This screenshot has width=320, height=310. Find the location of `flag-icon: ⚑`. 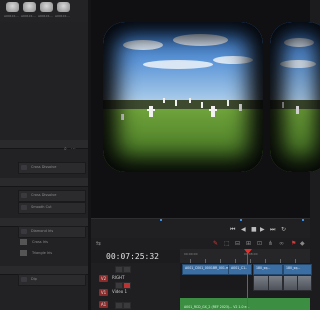

flag-icon: ⚑ is located at coordinates (293, 243).